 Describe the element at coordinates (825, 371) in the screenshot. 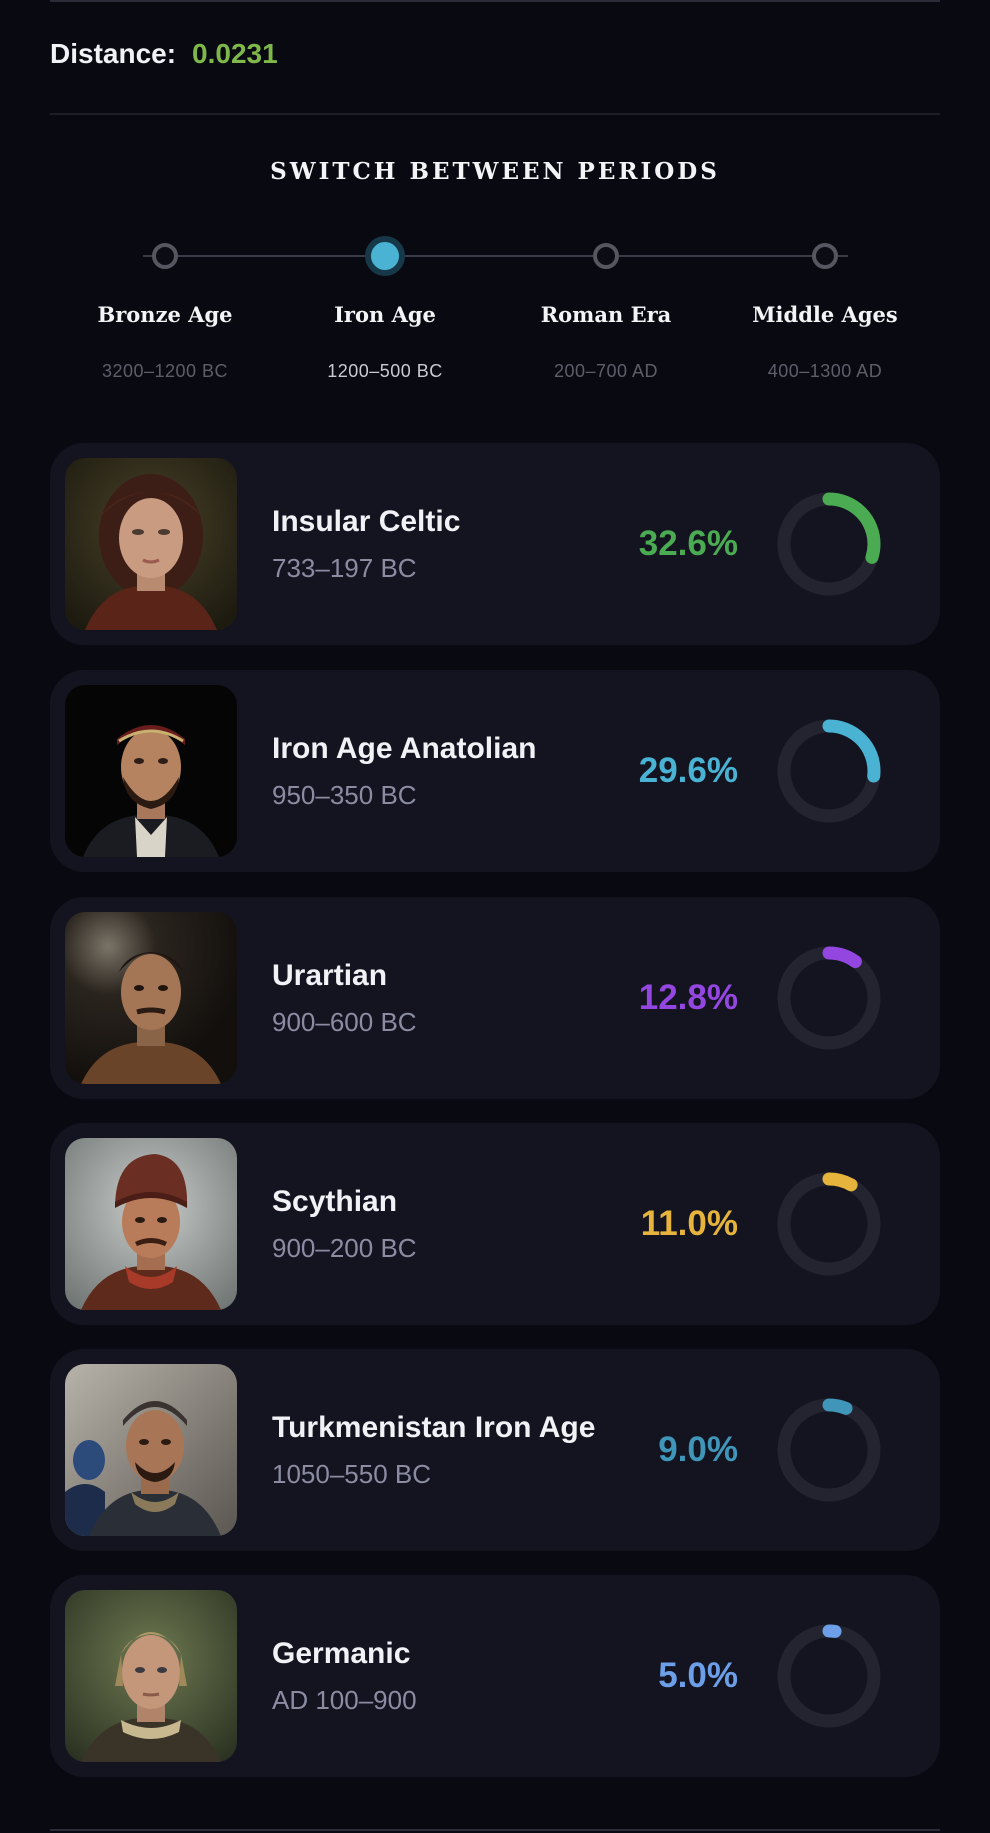

I see `period-range-middle-ages: 400–1300 AD` at that location.